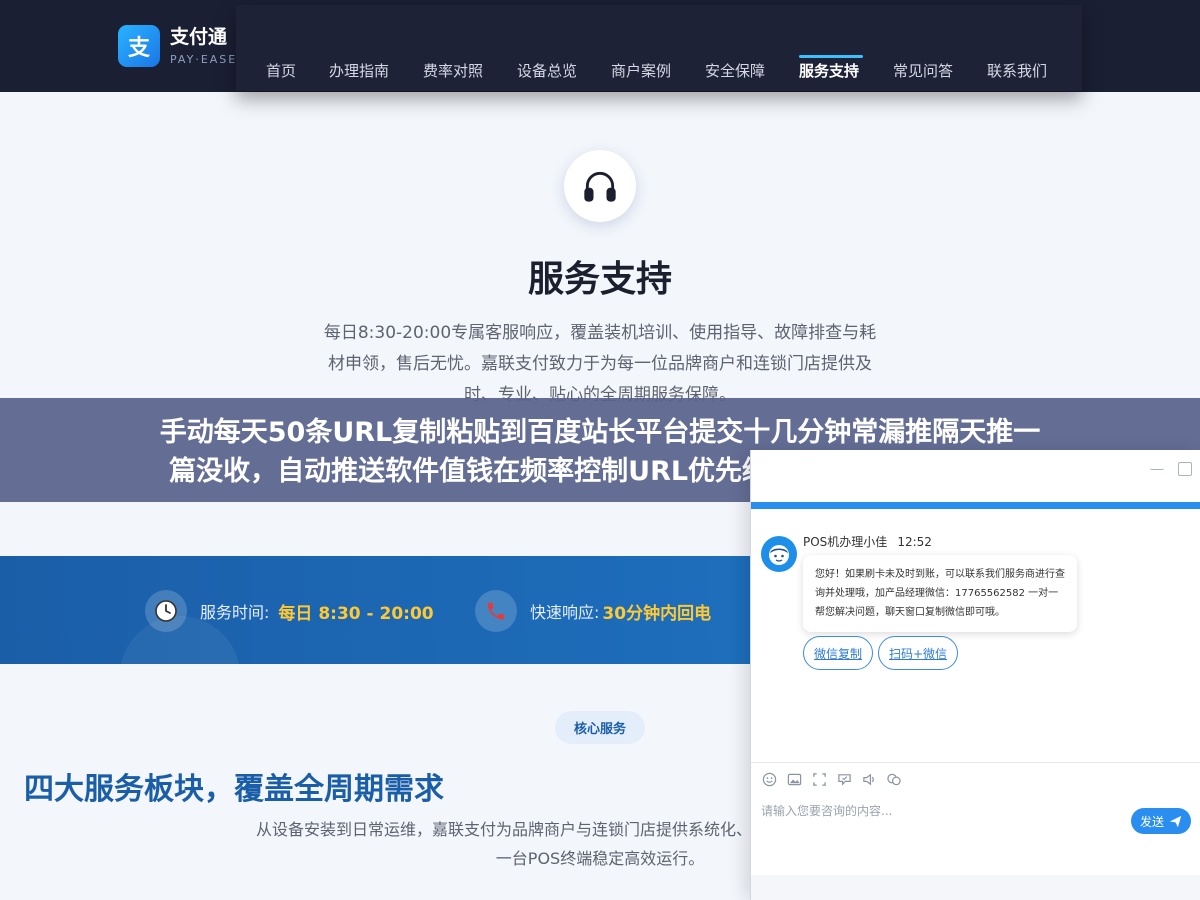  What do you see at coordinates (838, 653) in the screenshot?
I see `quick-reply-wechat-copy: 微信复制` at bounding box center [838, 653].